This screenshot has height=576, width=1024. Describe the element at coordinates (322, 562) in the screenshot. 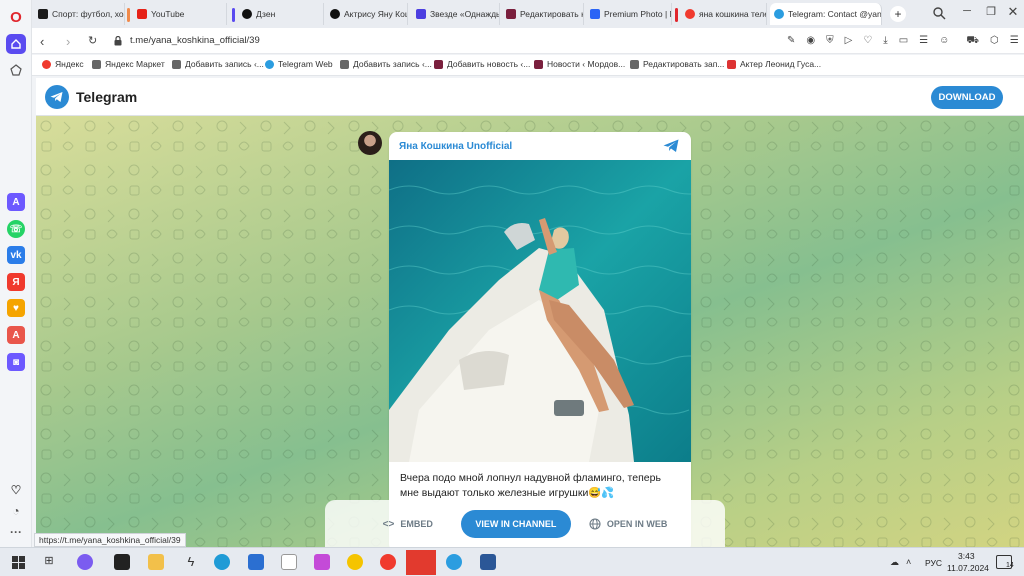

I see `photos-icon` at that location.